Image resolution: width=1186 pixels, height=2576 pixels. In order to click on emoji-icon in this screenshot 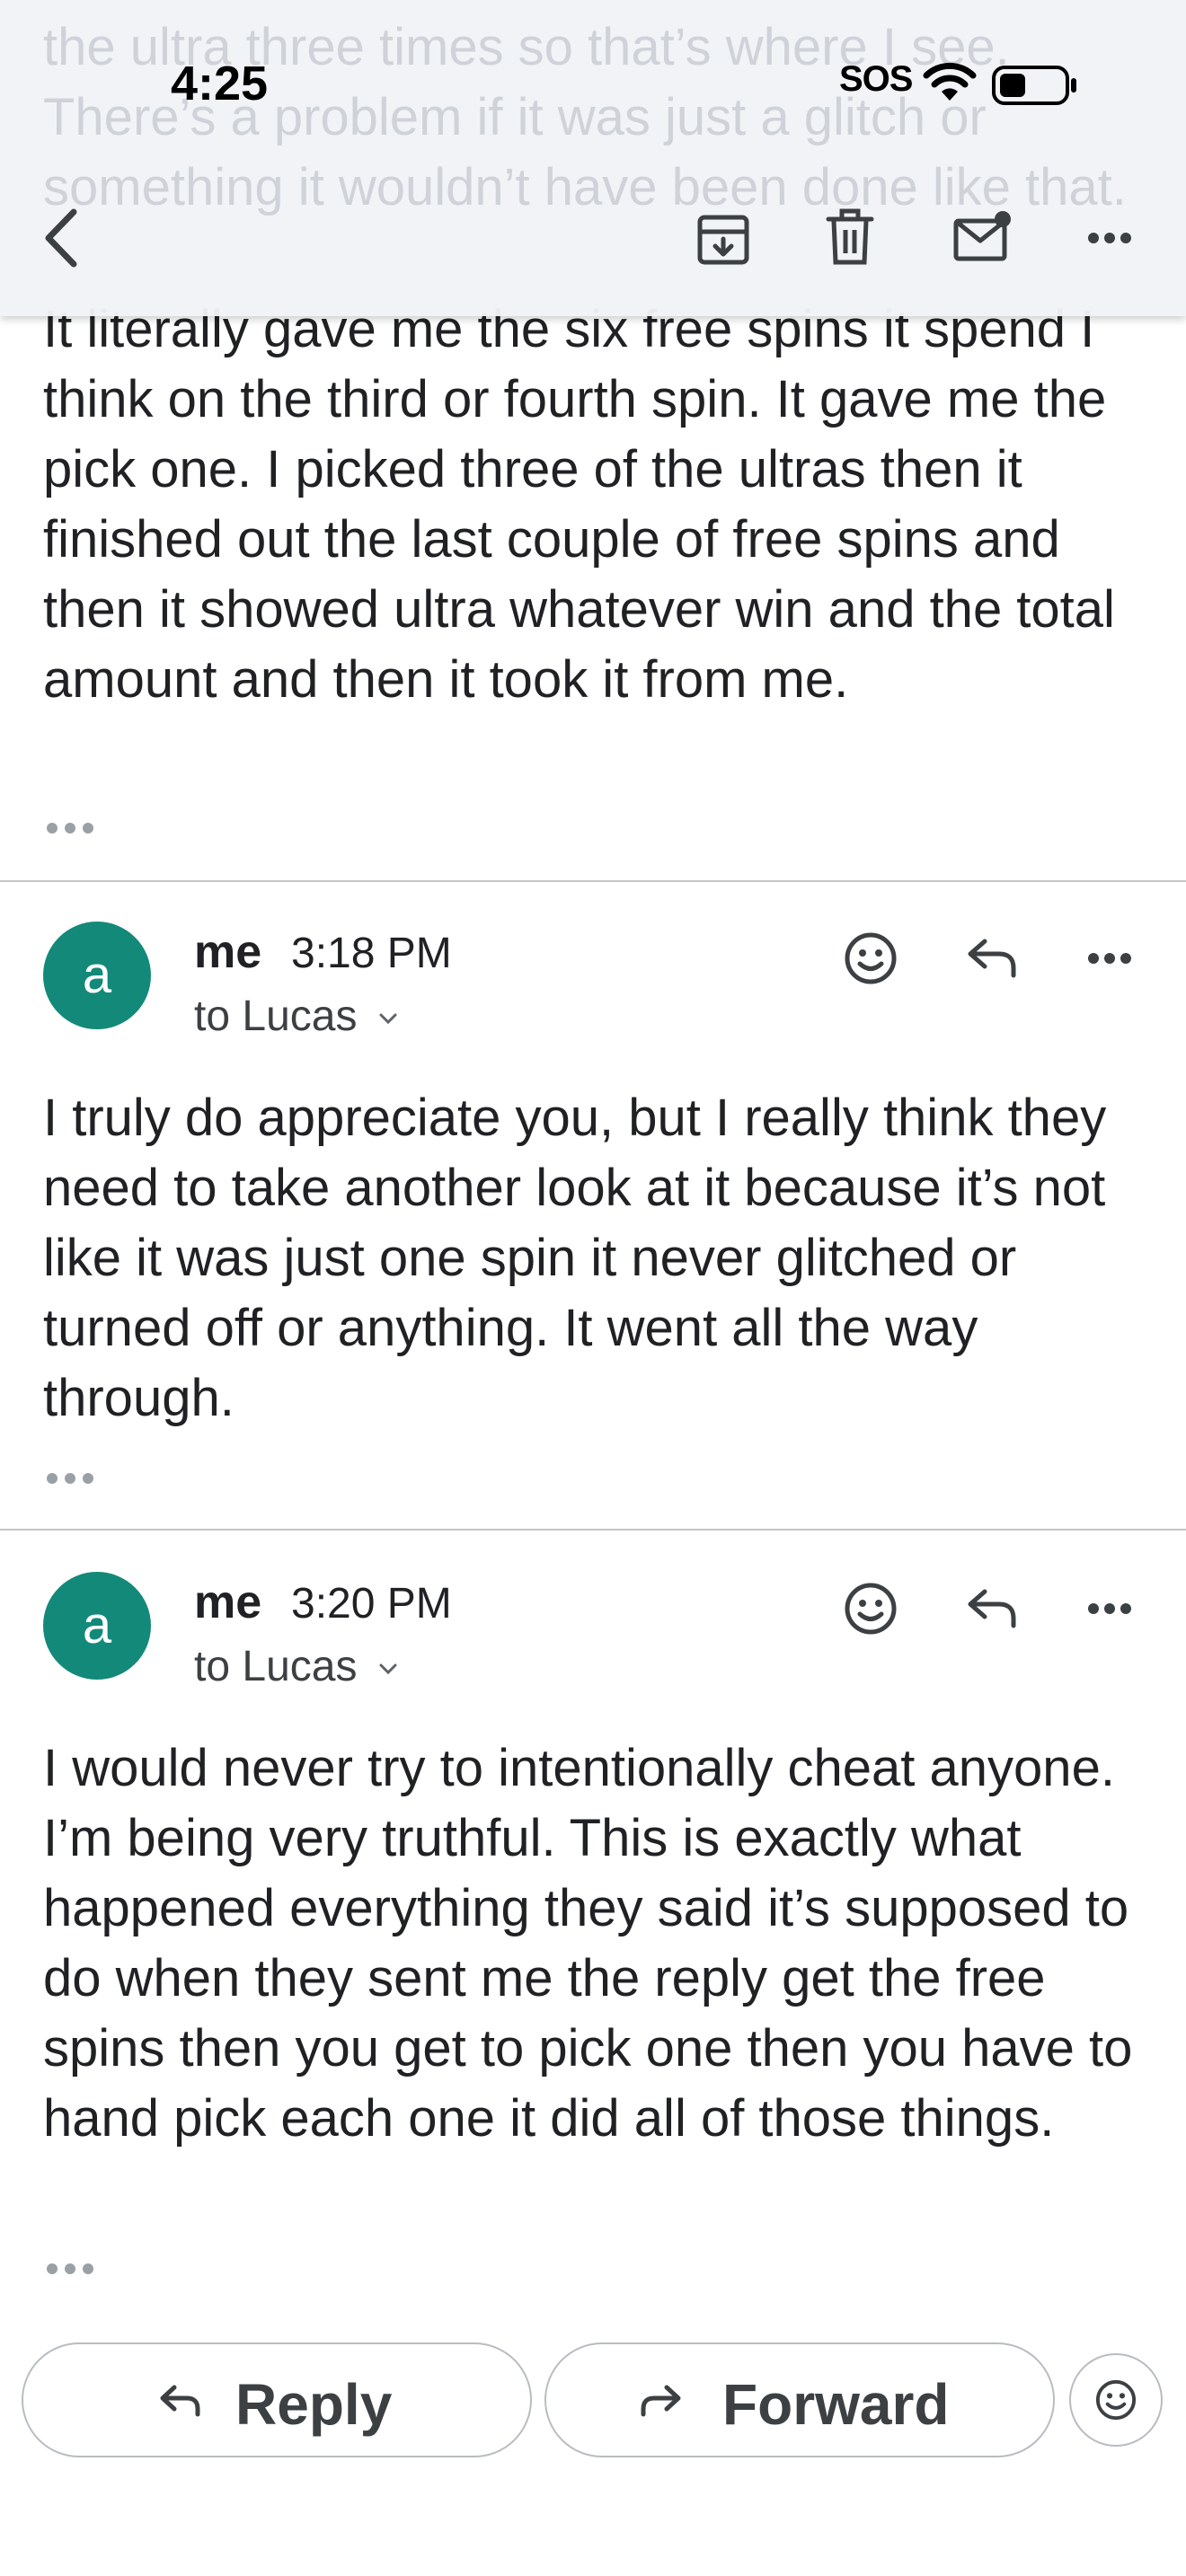, I will do `click(1116, 2400)`.